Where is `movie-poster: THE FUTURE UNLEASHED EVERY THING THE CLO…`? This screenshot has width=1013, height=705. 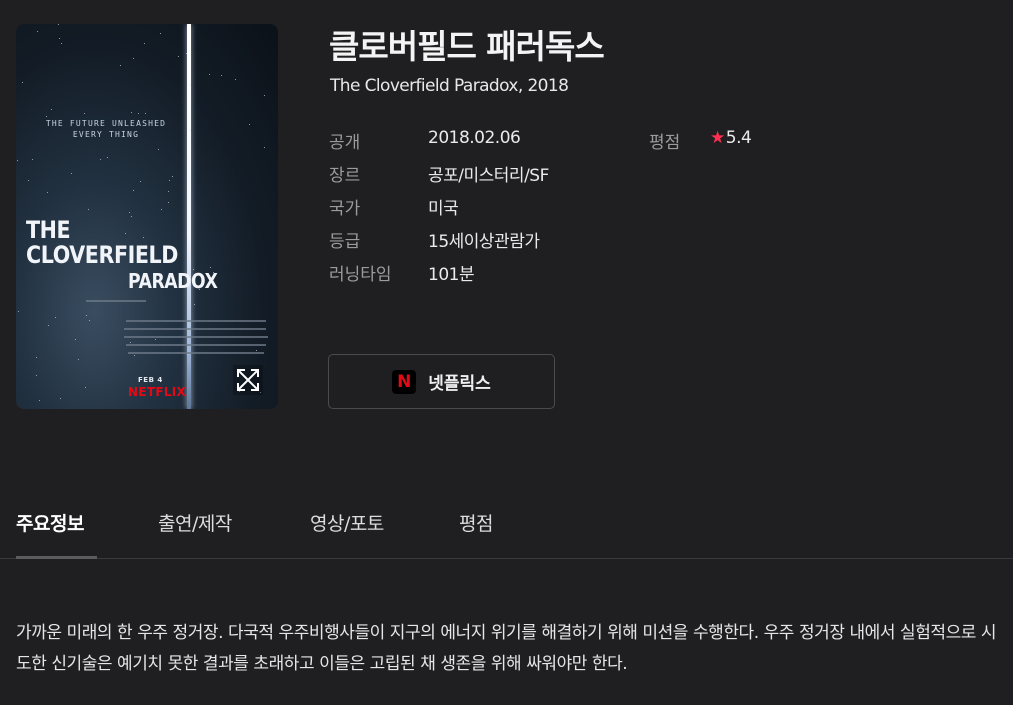 movie-poster: THE FUTURE UNLEASHED EVERY THING THE CLO… is located at coordinates (147, 216).